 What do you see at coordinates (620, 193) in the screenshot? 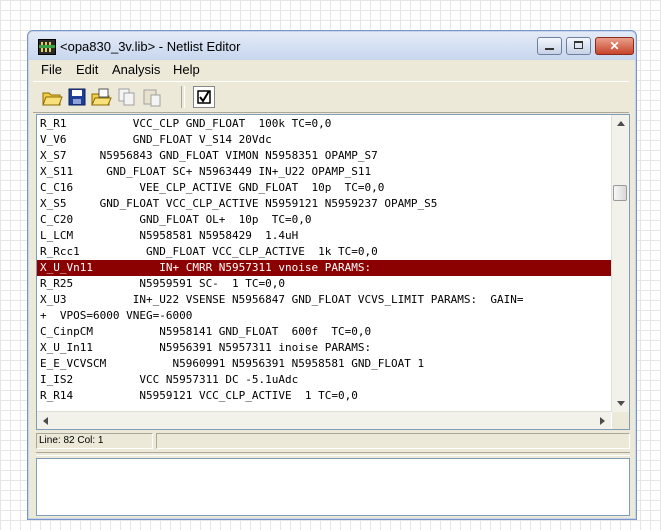
I see `vertical-scroll-thumb` at bounding box center [620, 193].